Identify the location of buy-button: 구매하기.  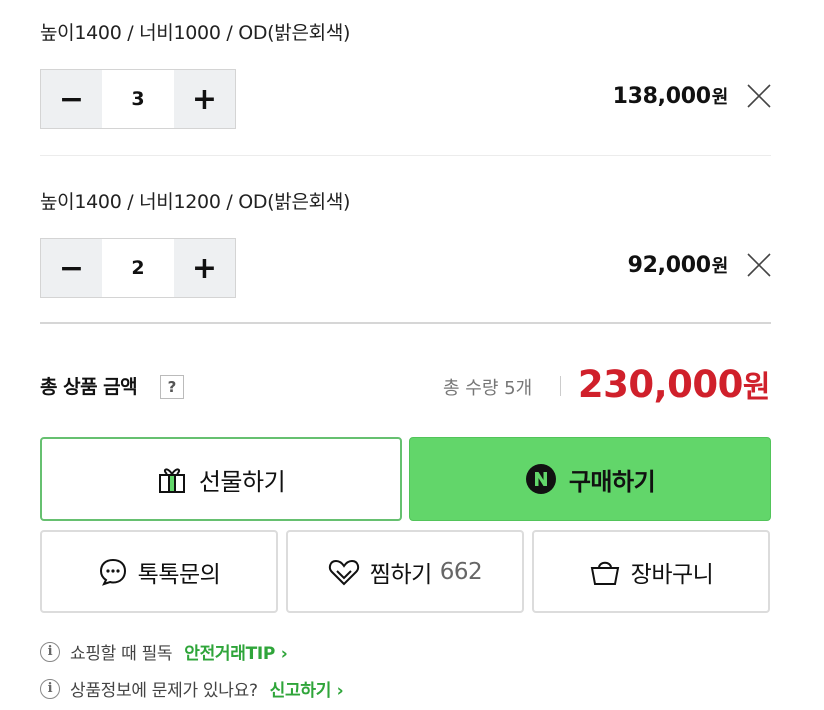
(590, 479).